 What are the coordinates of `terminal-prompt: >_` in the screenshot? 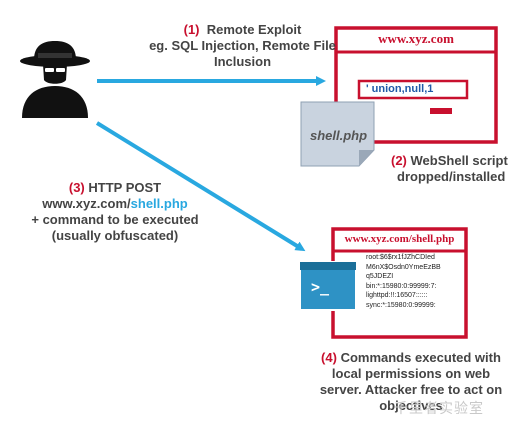 It's located at (320, 287).